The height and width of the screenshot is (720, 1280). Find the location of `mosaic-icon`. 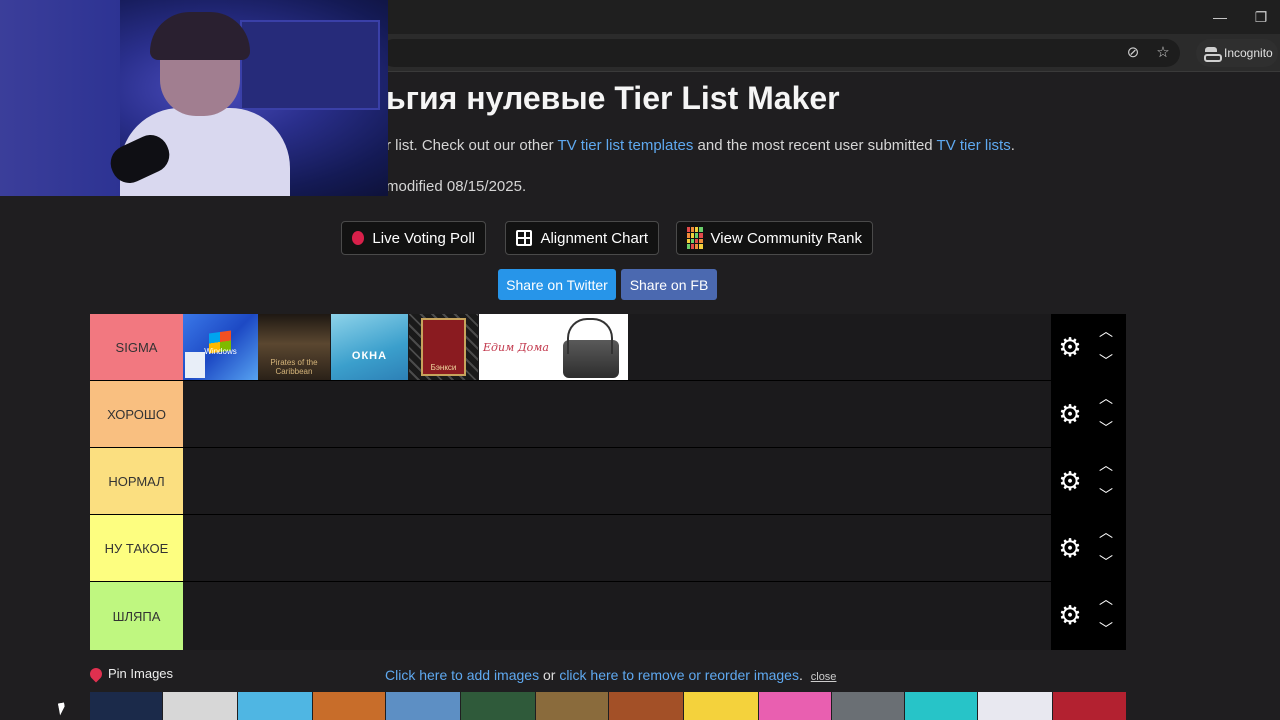

mosaic-icon is located at coordinates (695, 238).